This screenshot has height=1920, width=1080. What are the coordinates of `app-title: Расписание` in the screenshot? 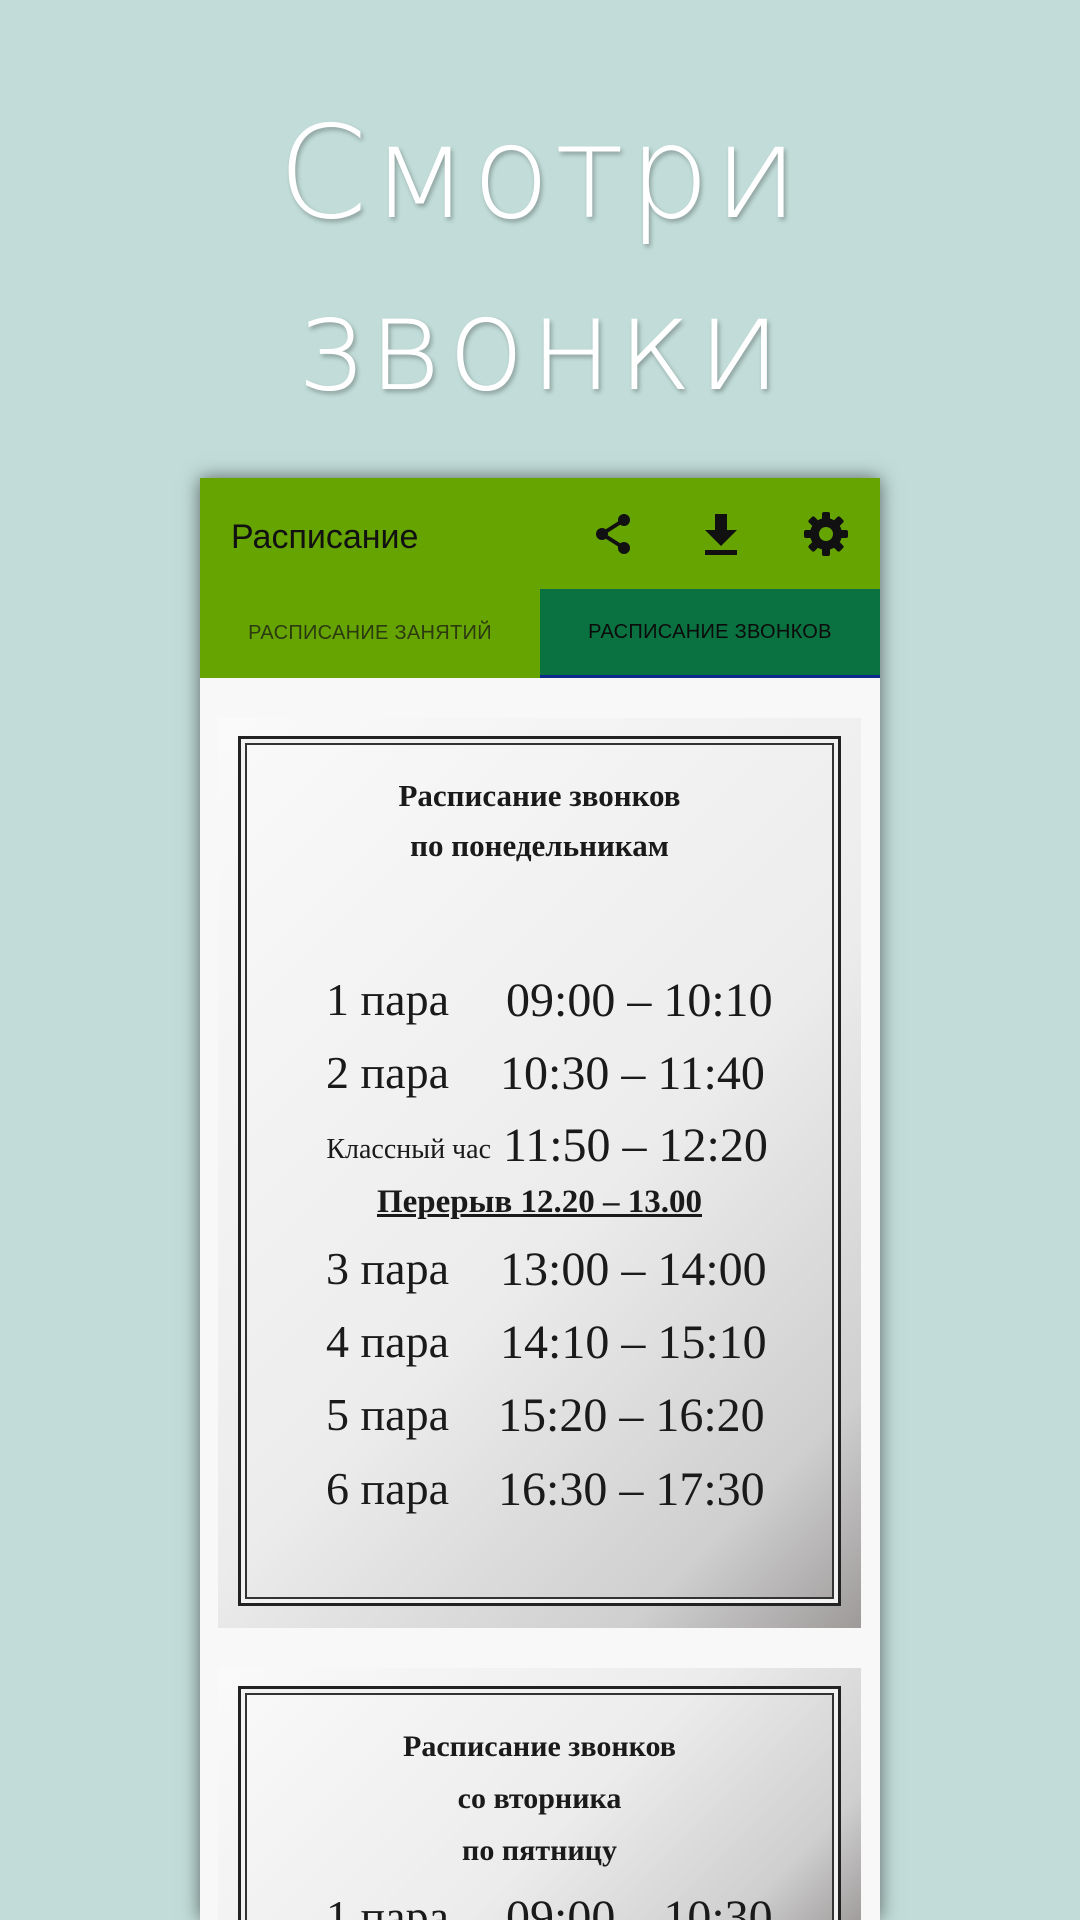 It's located at (325, 537).